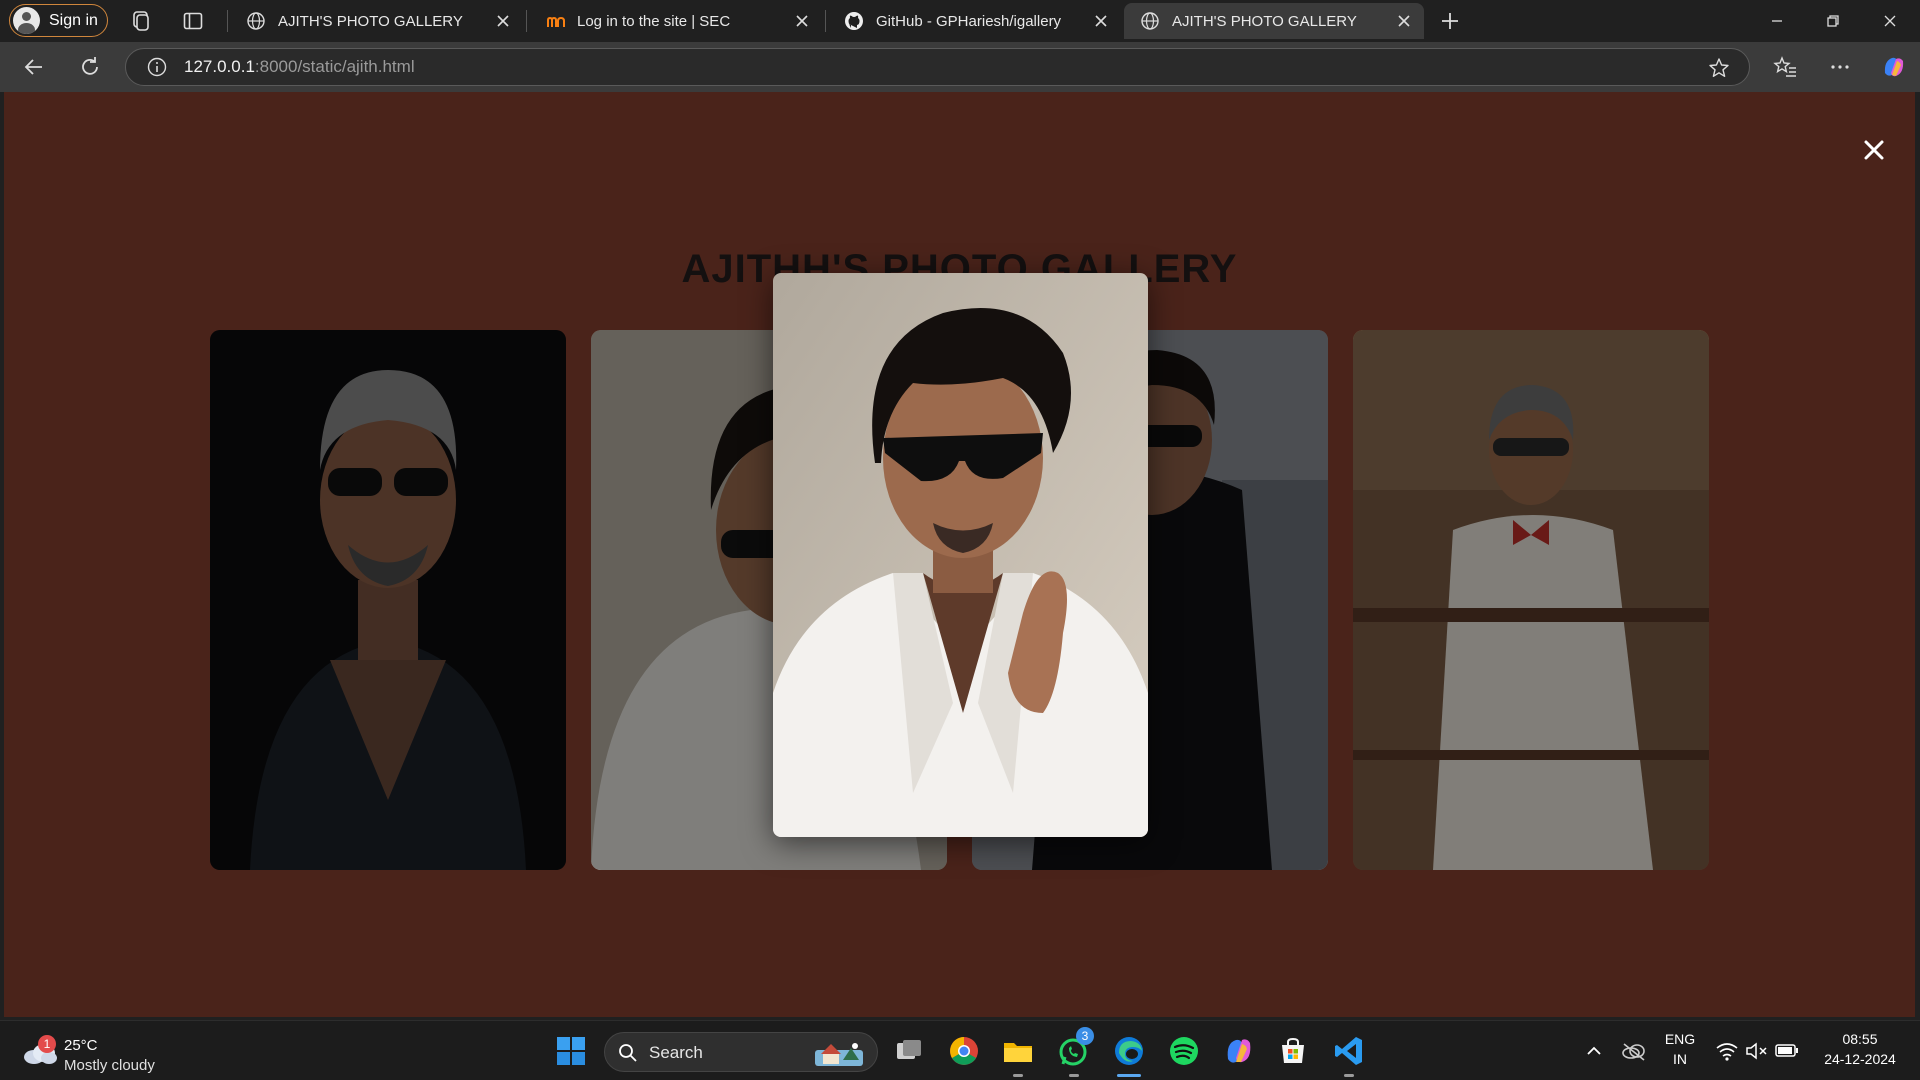 This screenshot has height=1080, width=1920. I want to click on weather-widget: 1 25°C Mostly cloudy, so click(97, 1051).